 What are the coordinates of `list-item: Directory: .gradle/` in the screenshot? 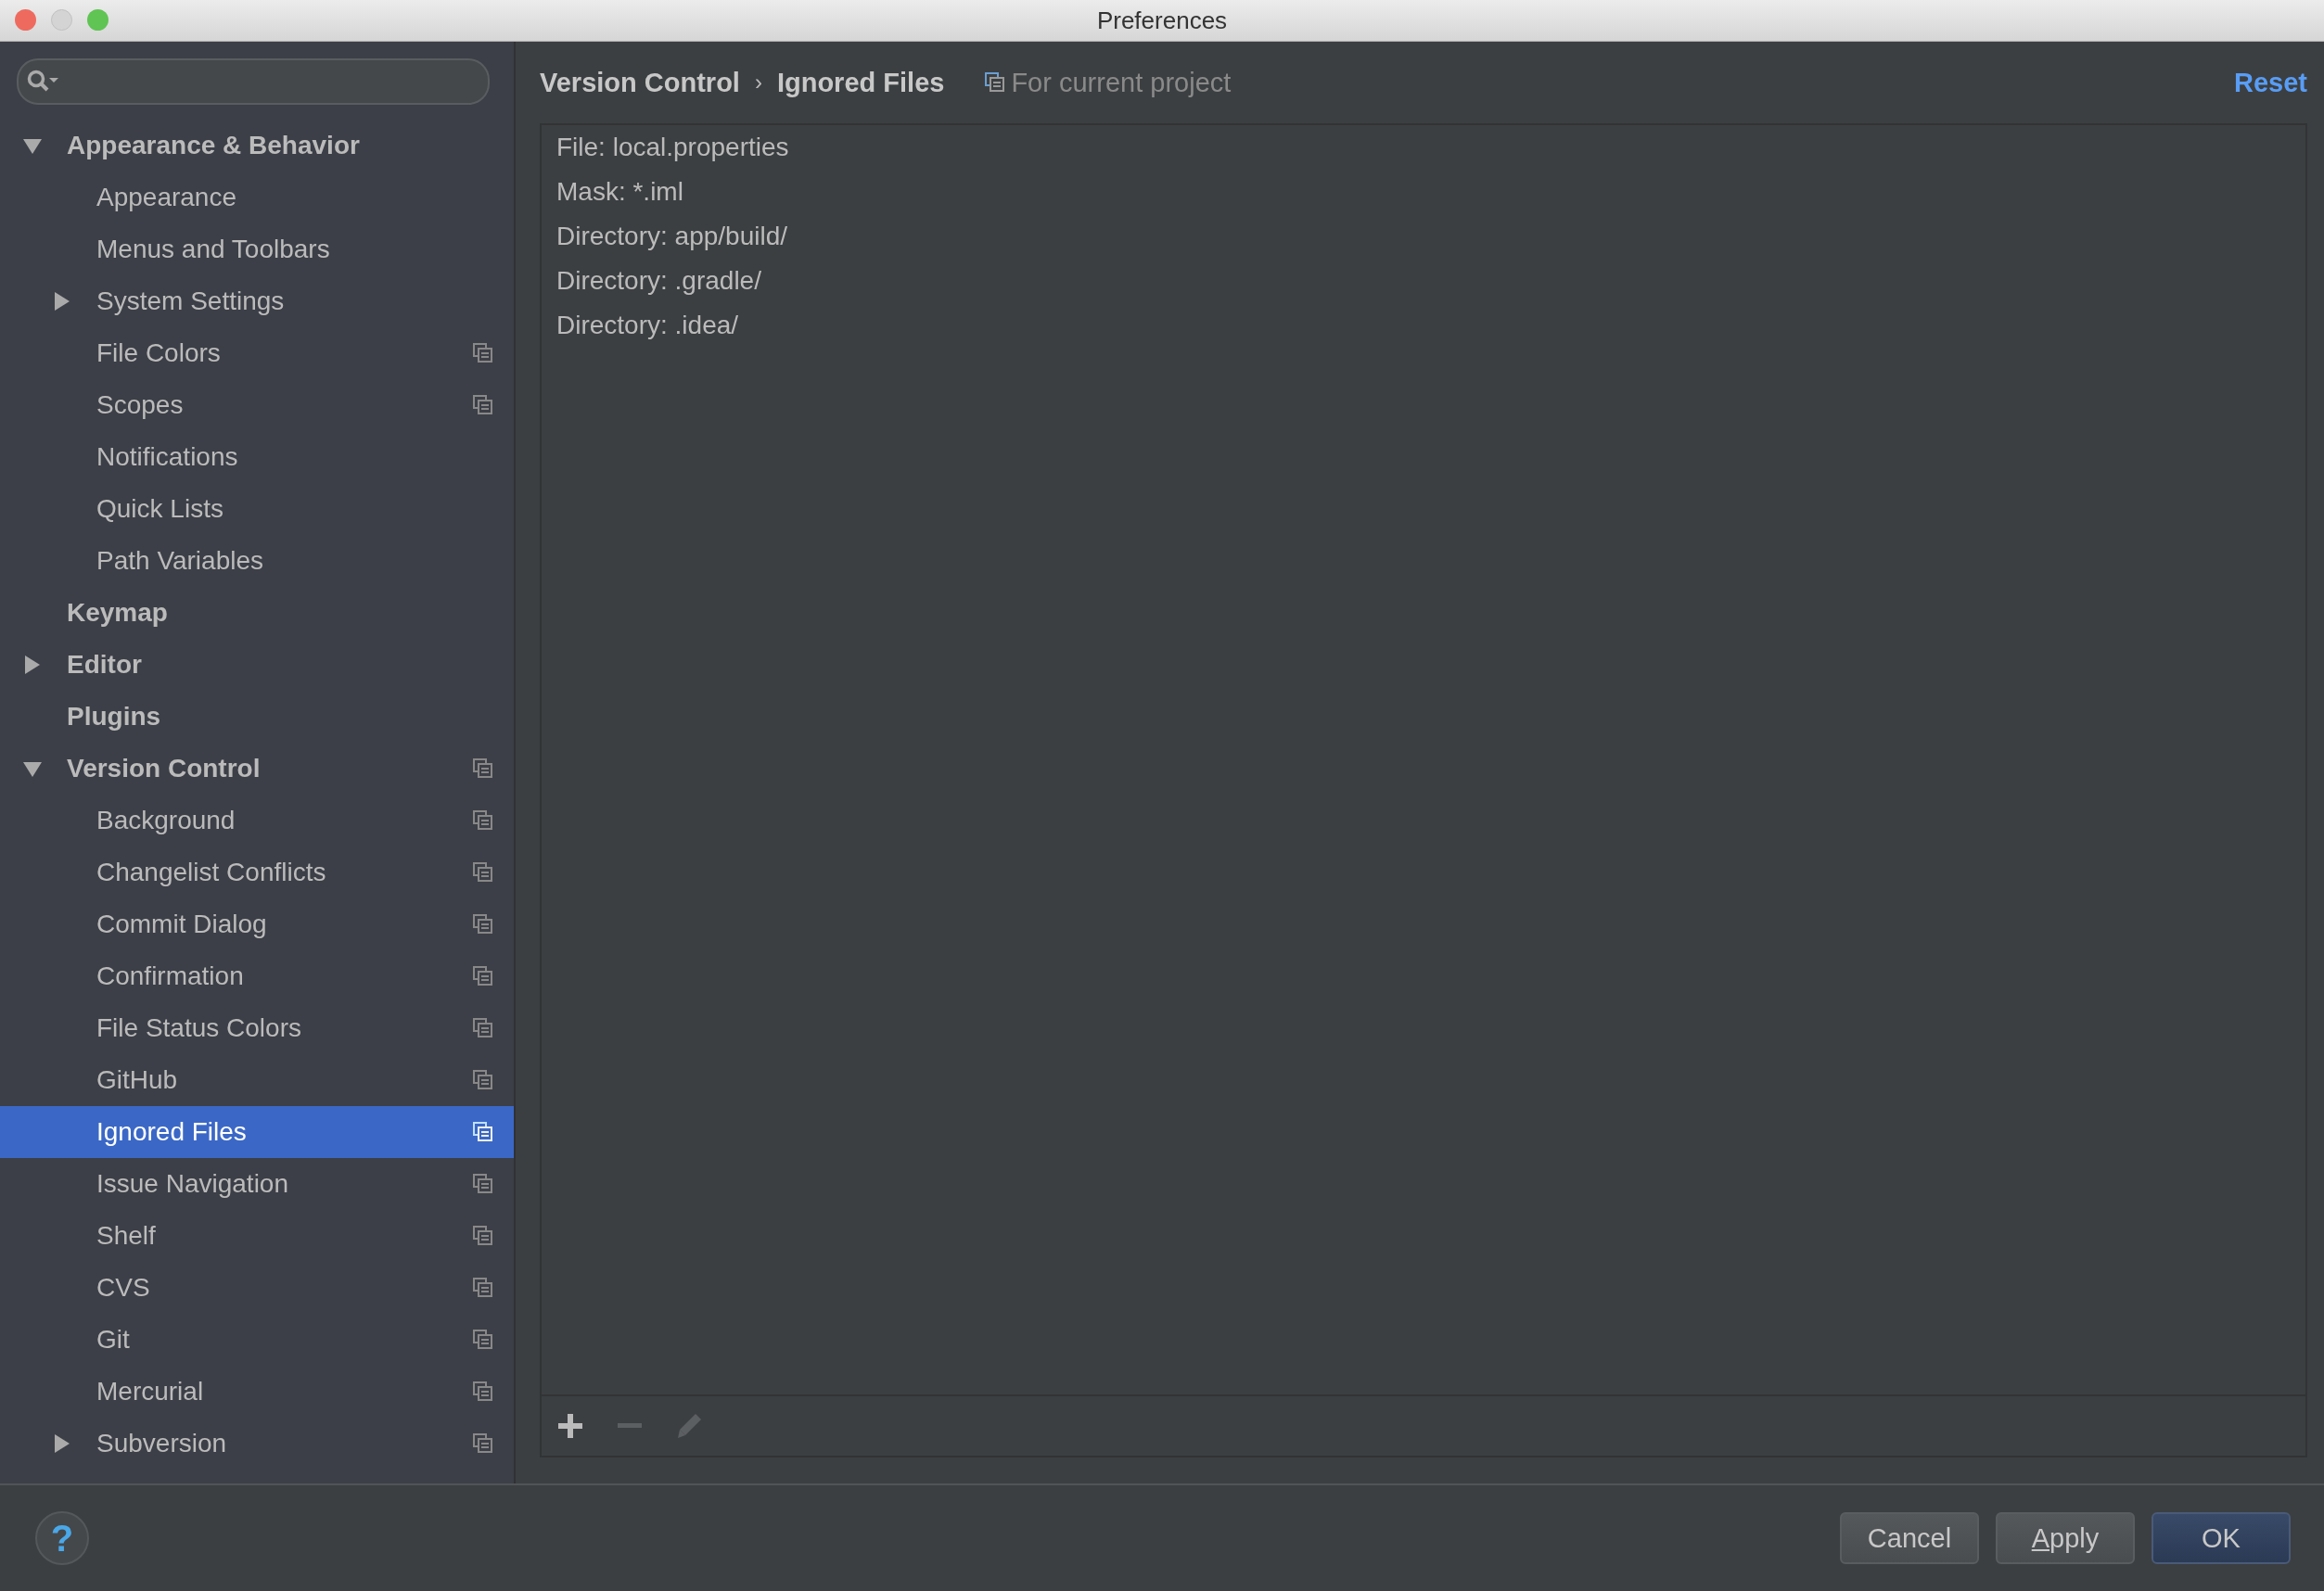 It's located at (1424, 281).